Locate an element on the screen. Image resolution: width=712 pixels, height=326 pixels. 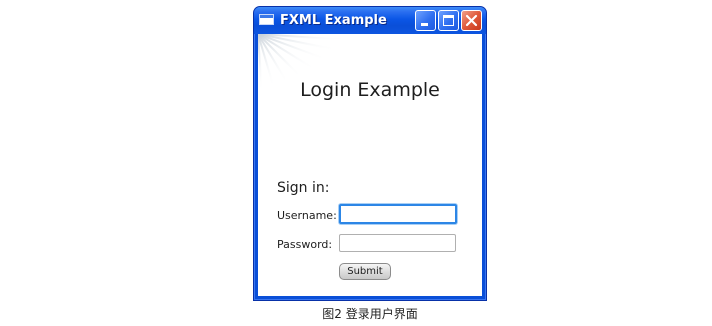
title-bar: FXML Example is located at coordinates (370, 20).